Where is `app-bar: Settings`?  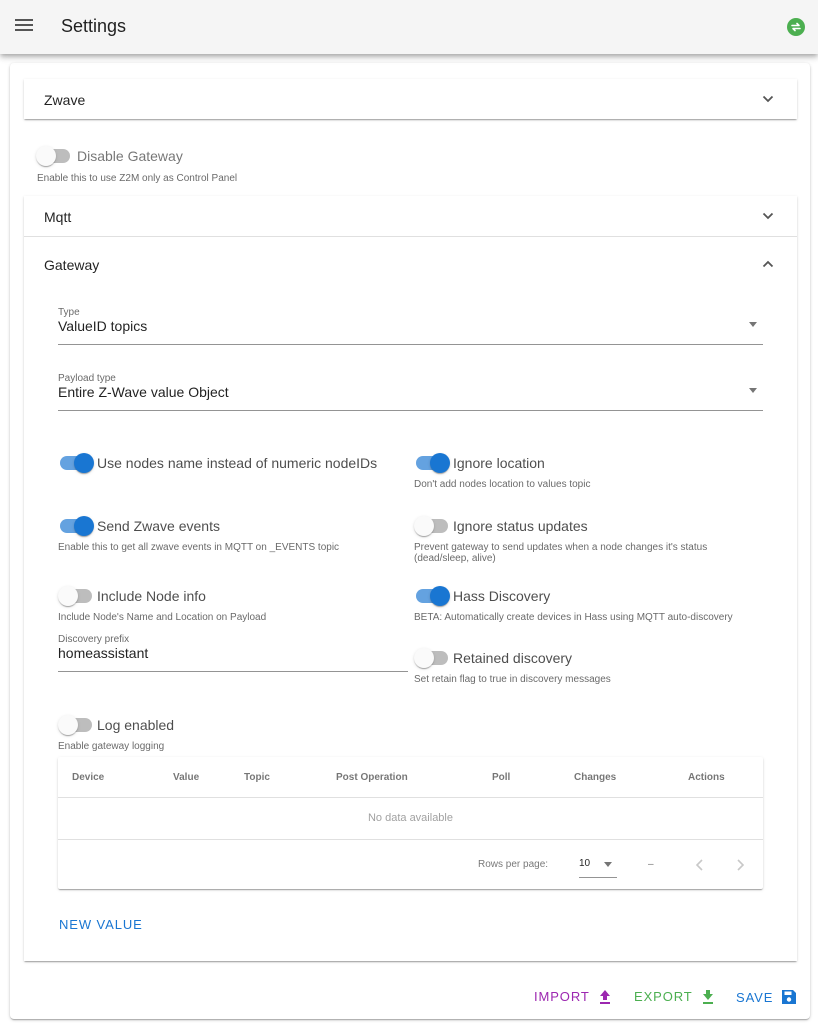 app-bar: Settings is located at coordinates (409, 27).